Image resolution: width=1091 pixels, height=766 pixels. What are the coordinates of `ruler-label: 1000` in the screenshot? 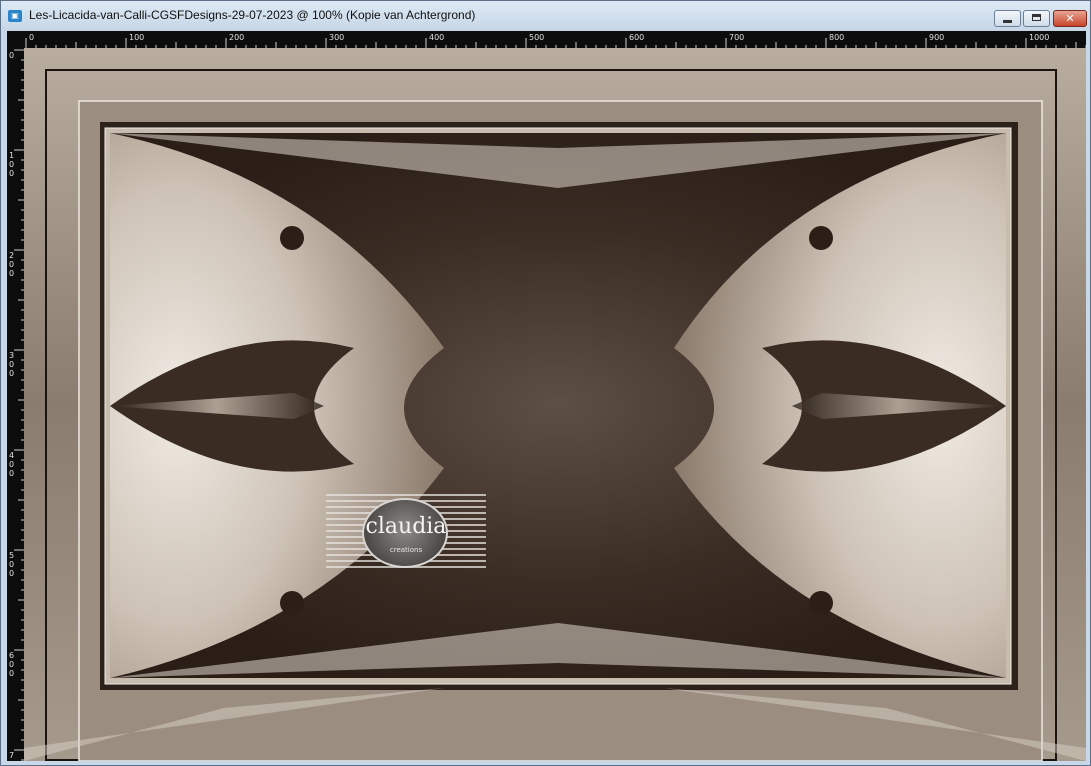 It's located at (1039, 37).